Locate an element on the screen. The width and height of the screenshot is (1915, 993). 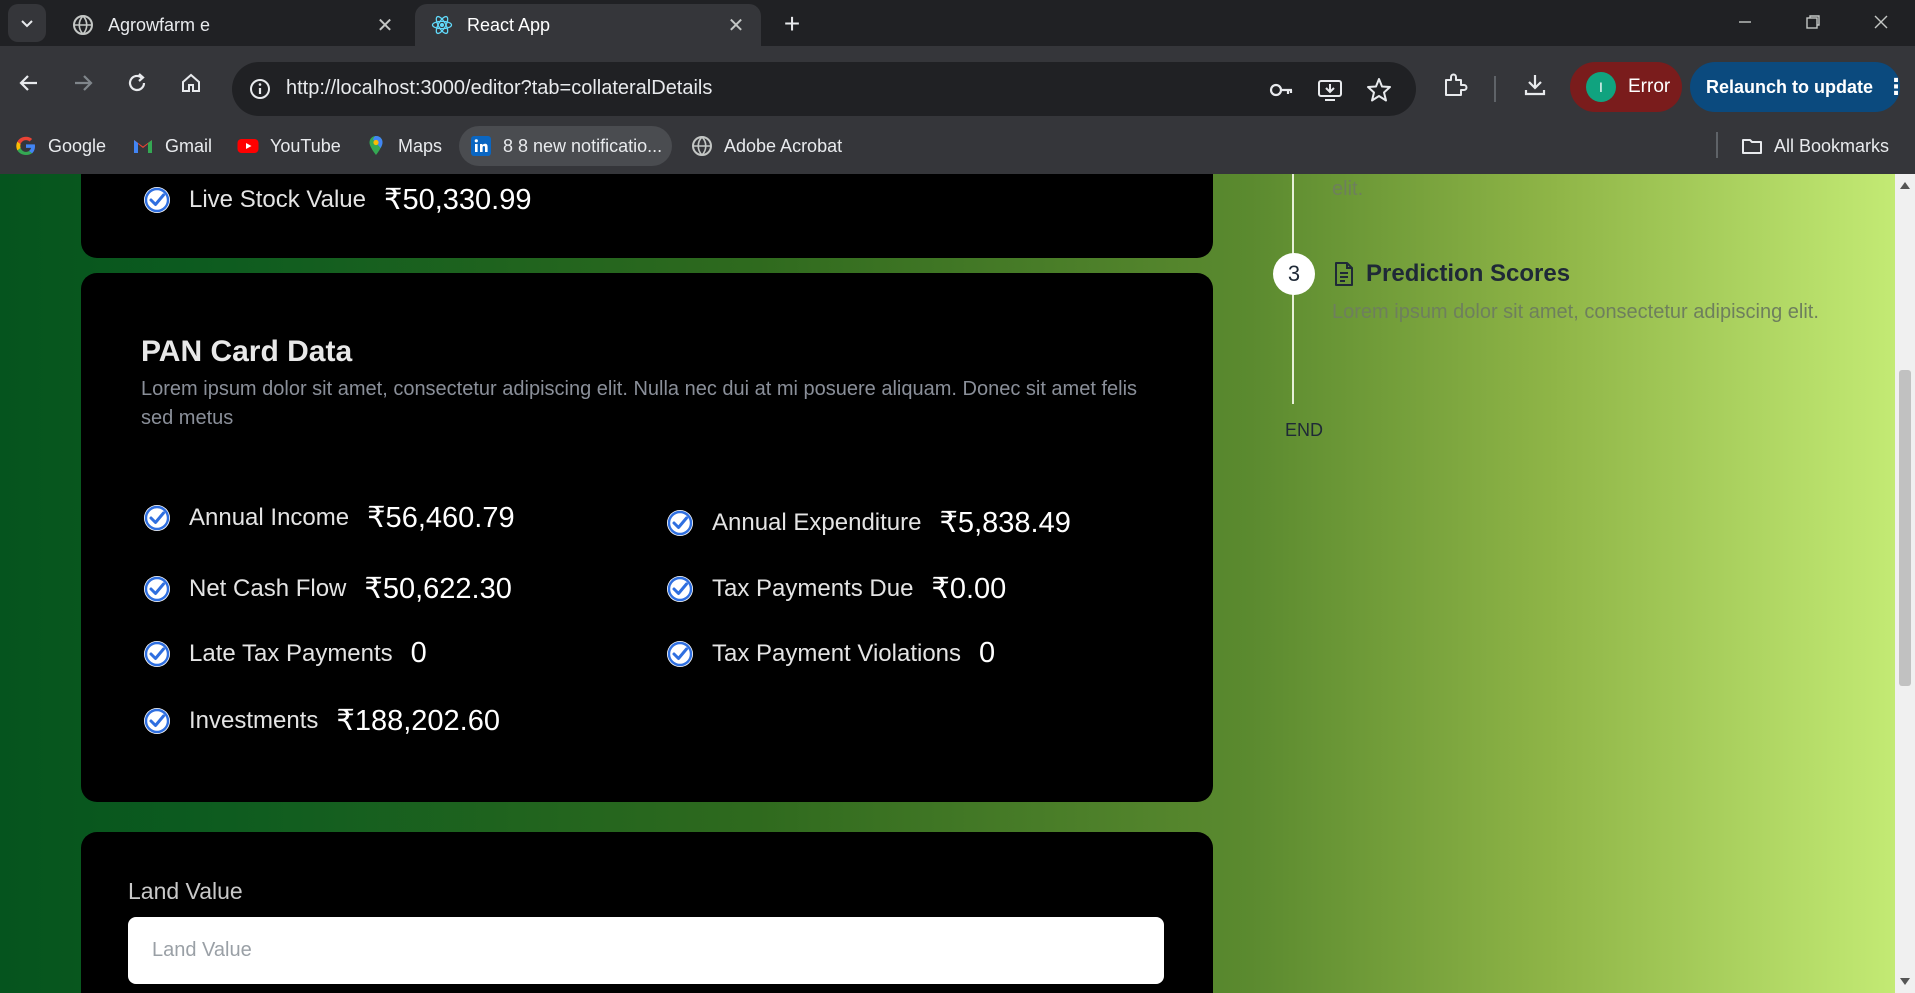
bookmarks-divider is located at coordinates (1717, 145).